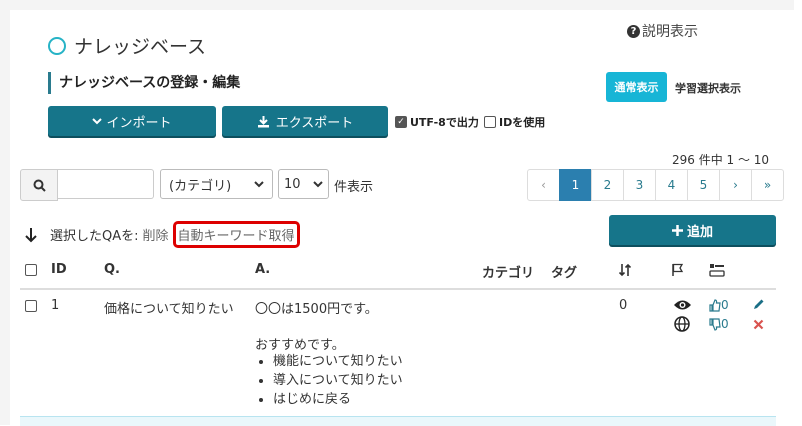  I want to click on pencil-icon, so click(758, 304).